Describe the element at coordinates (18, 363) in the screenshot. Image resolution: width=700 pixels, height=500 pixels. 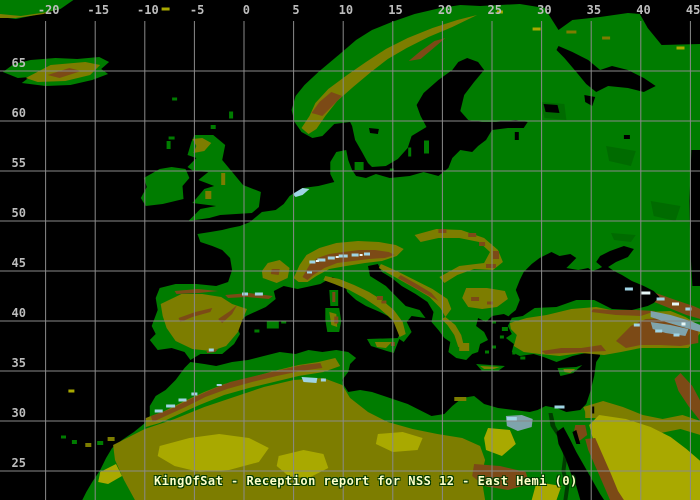
I see `lat-label-35: 35` at that location.